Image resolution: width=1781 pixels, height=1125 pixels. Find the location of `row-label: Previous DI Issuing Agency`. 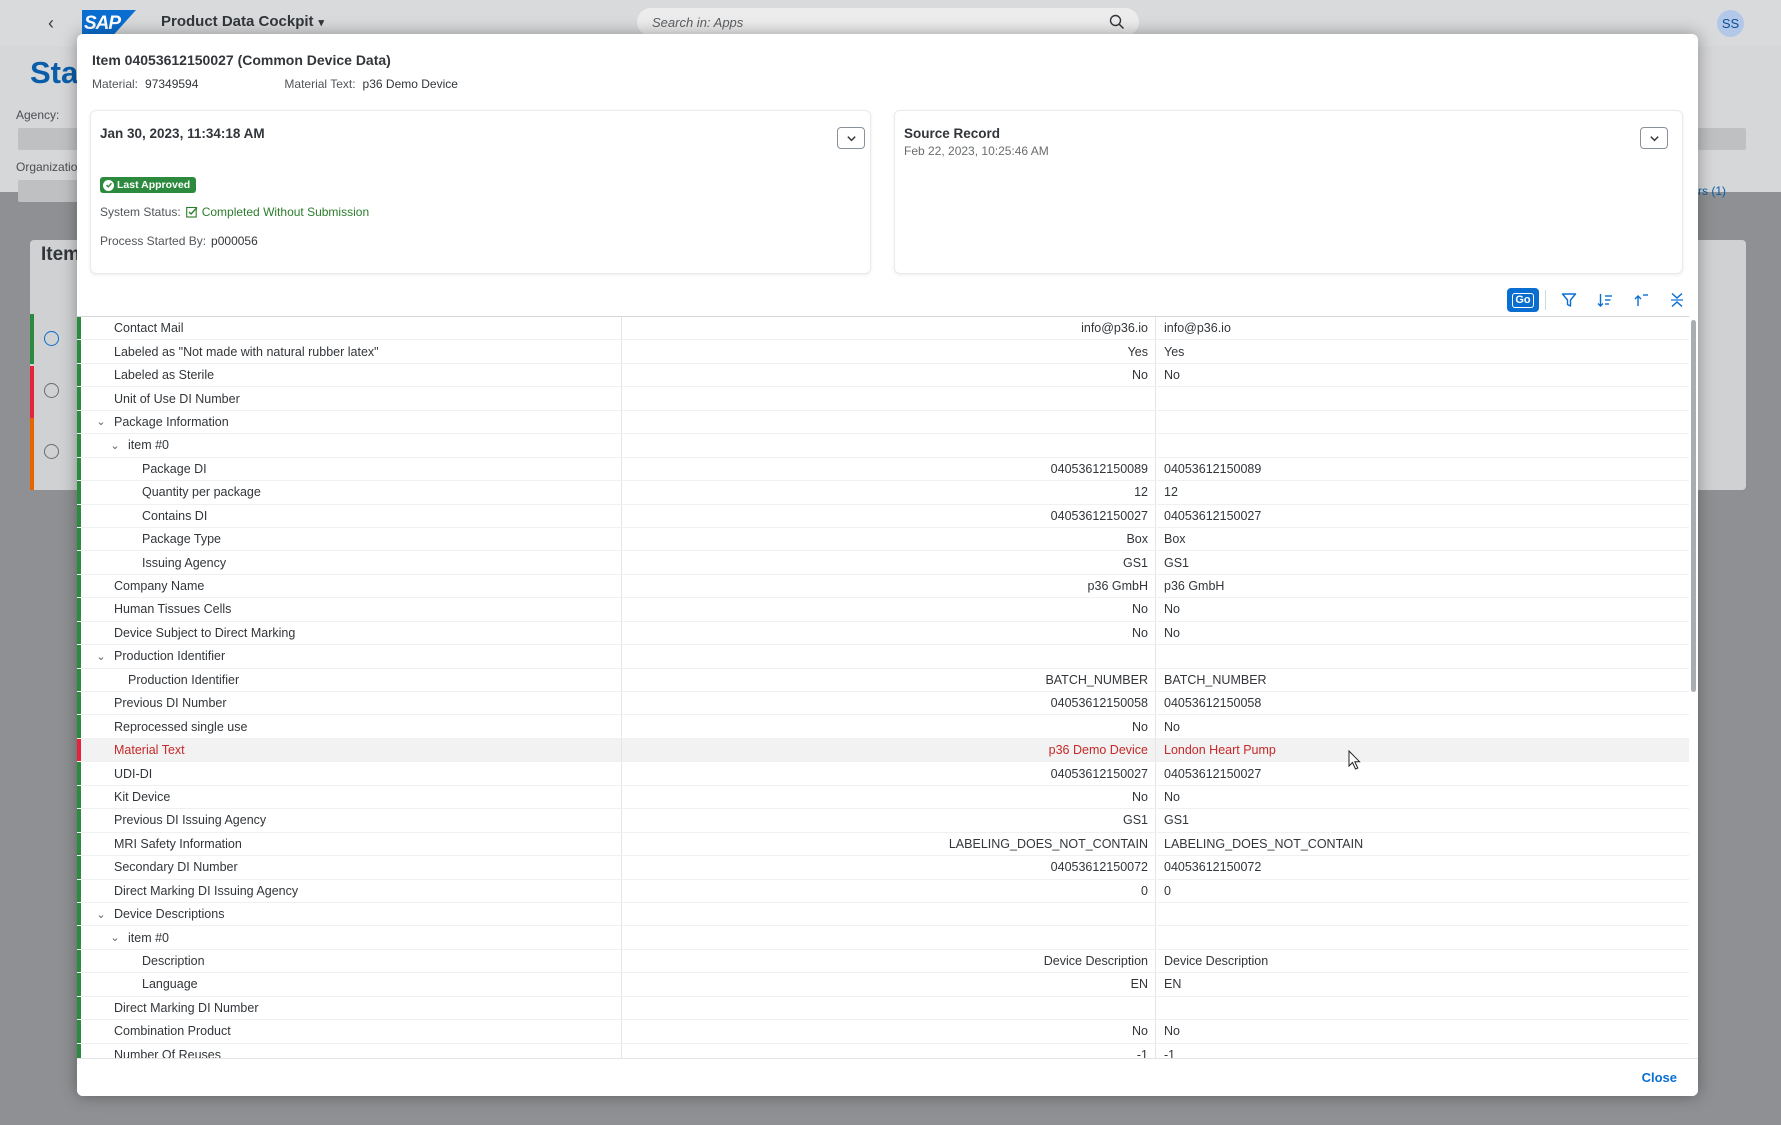

row-label: Previous DI Issuing Agency is located at coordinates (190, 820).